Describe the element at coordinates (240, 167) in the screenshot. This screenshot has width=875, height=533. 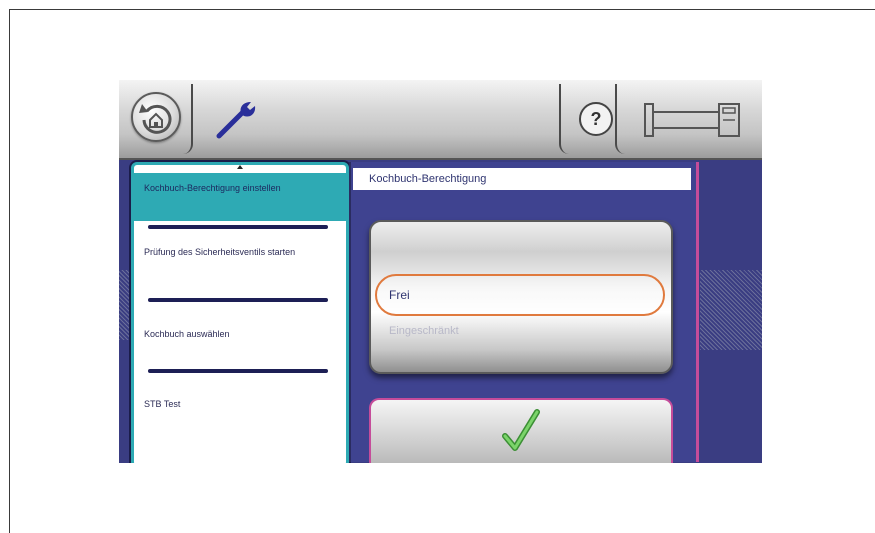
I see `scroll-up-icon` at that location.